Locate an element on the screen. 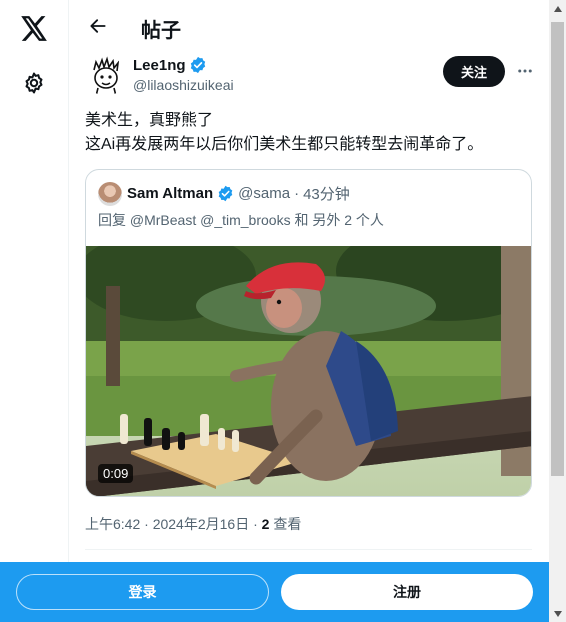  author-name: Lee1ng is located at coordinates (170, 65).